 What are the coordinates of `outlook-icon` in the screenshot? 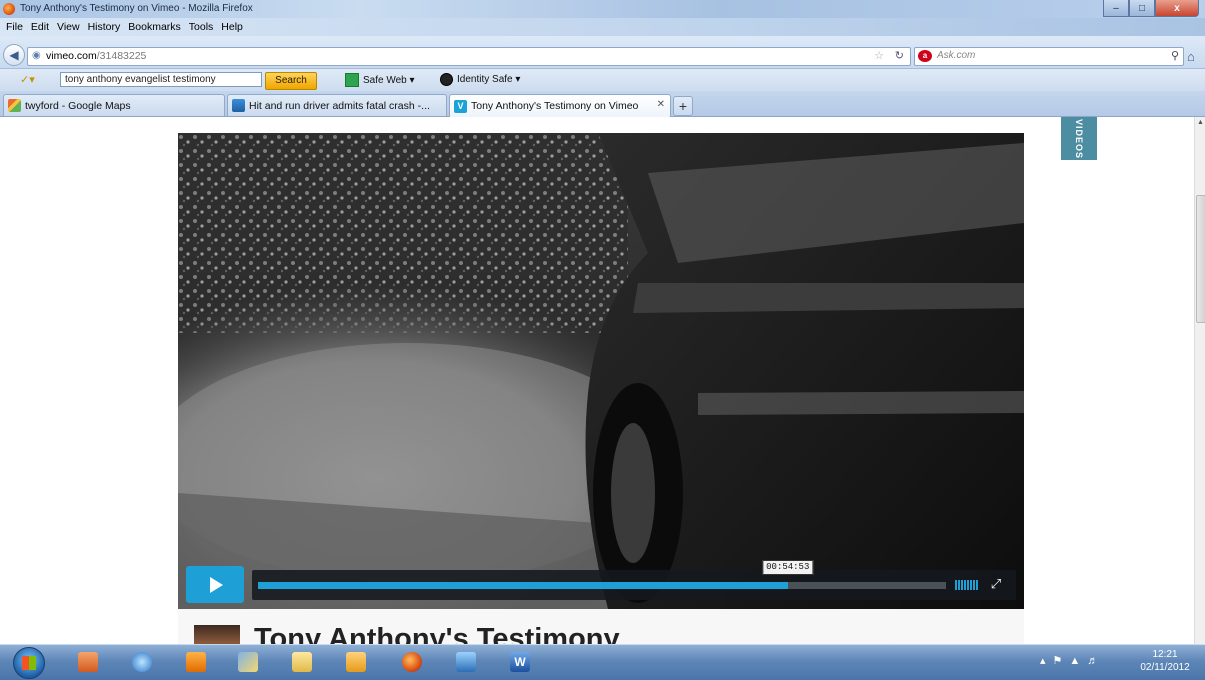 It's located at (88, 662).